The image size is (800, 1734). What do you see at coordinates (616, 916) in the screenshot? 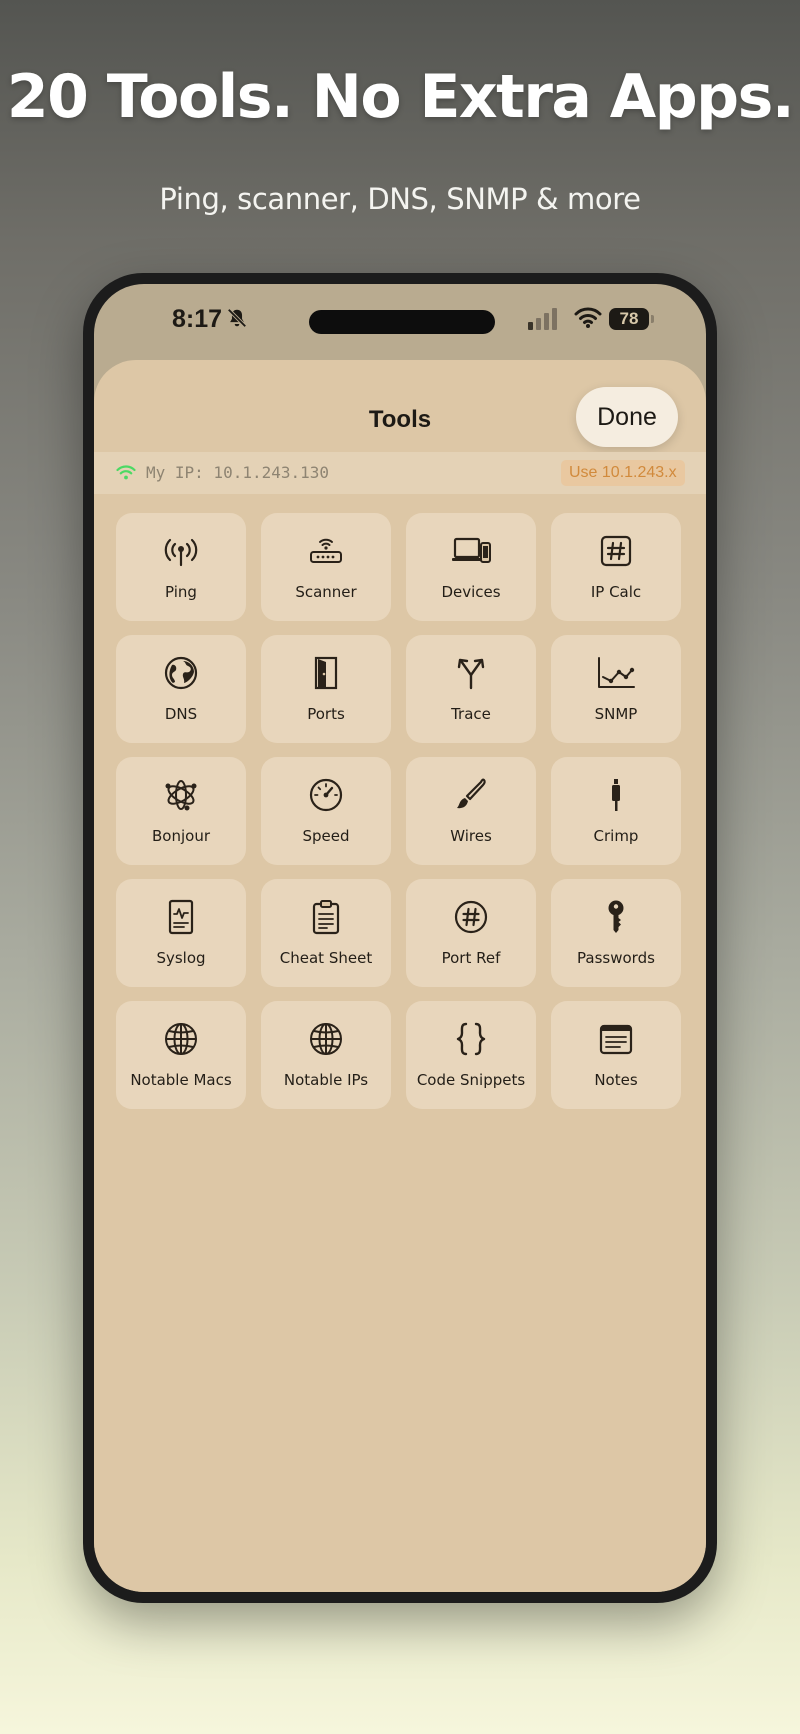
I see `key-icon` at bounding box center [616, 916].